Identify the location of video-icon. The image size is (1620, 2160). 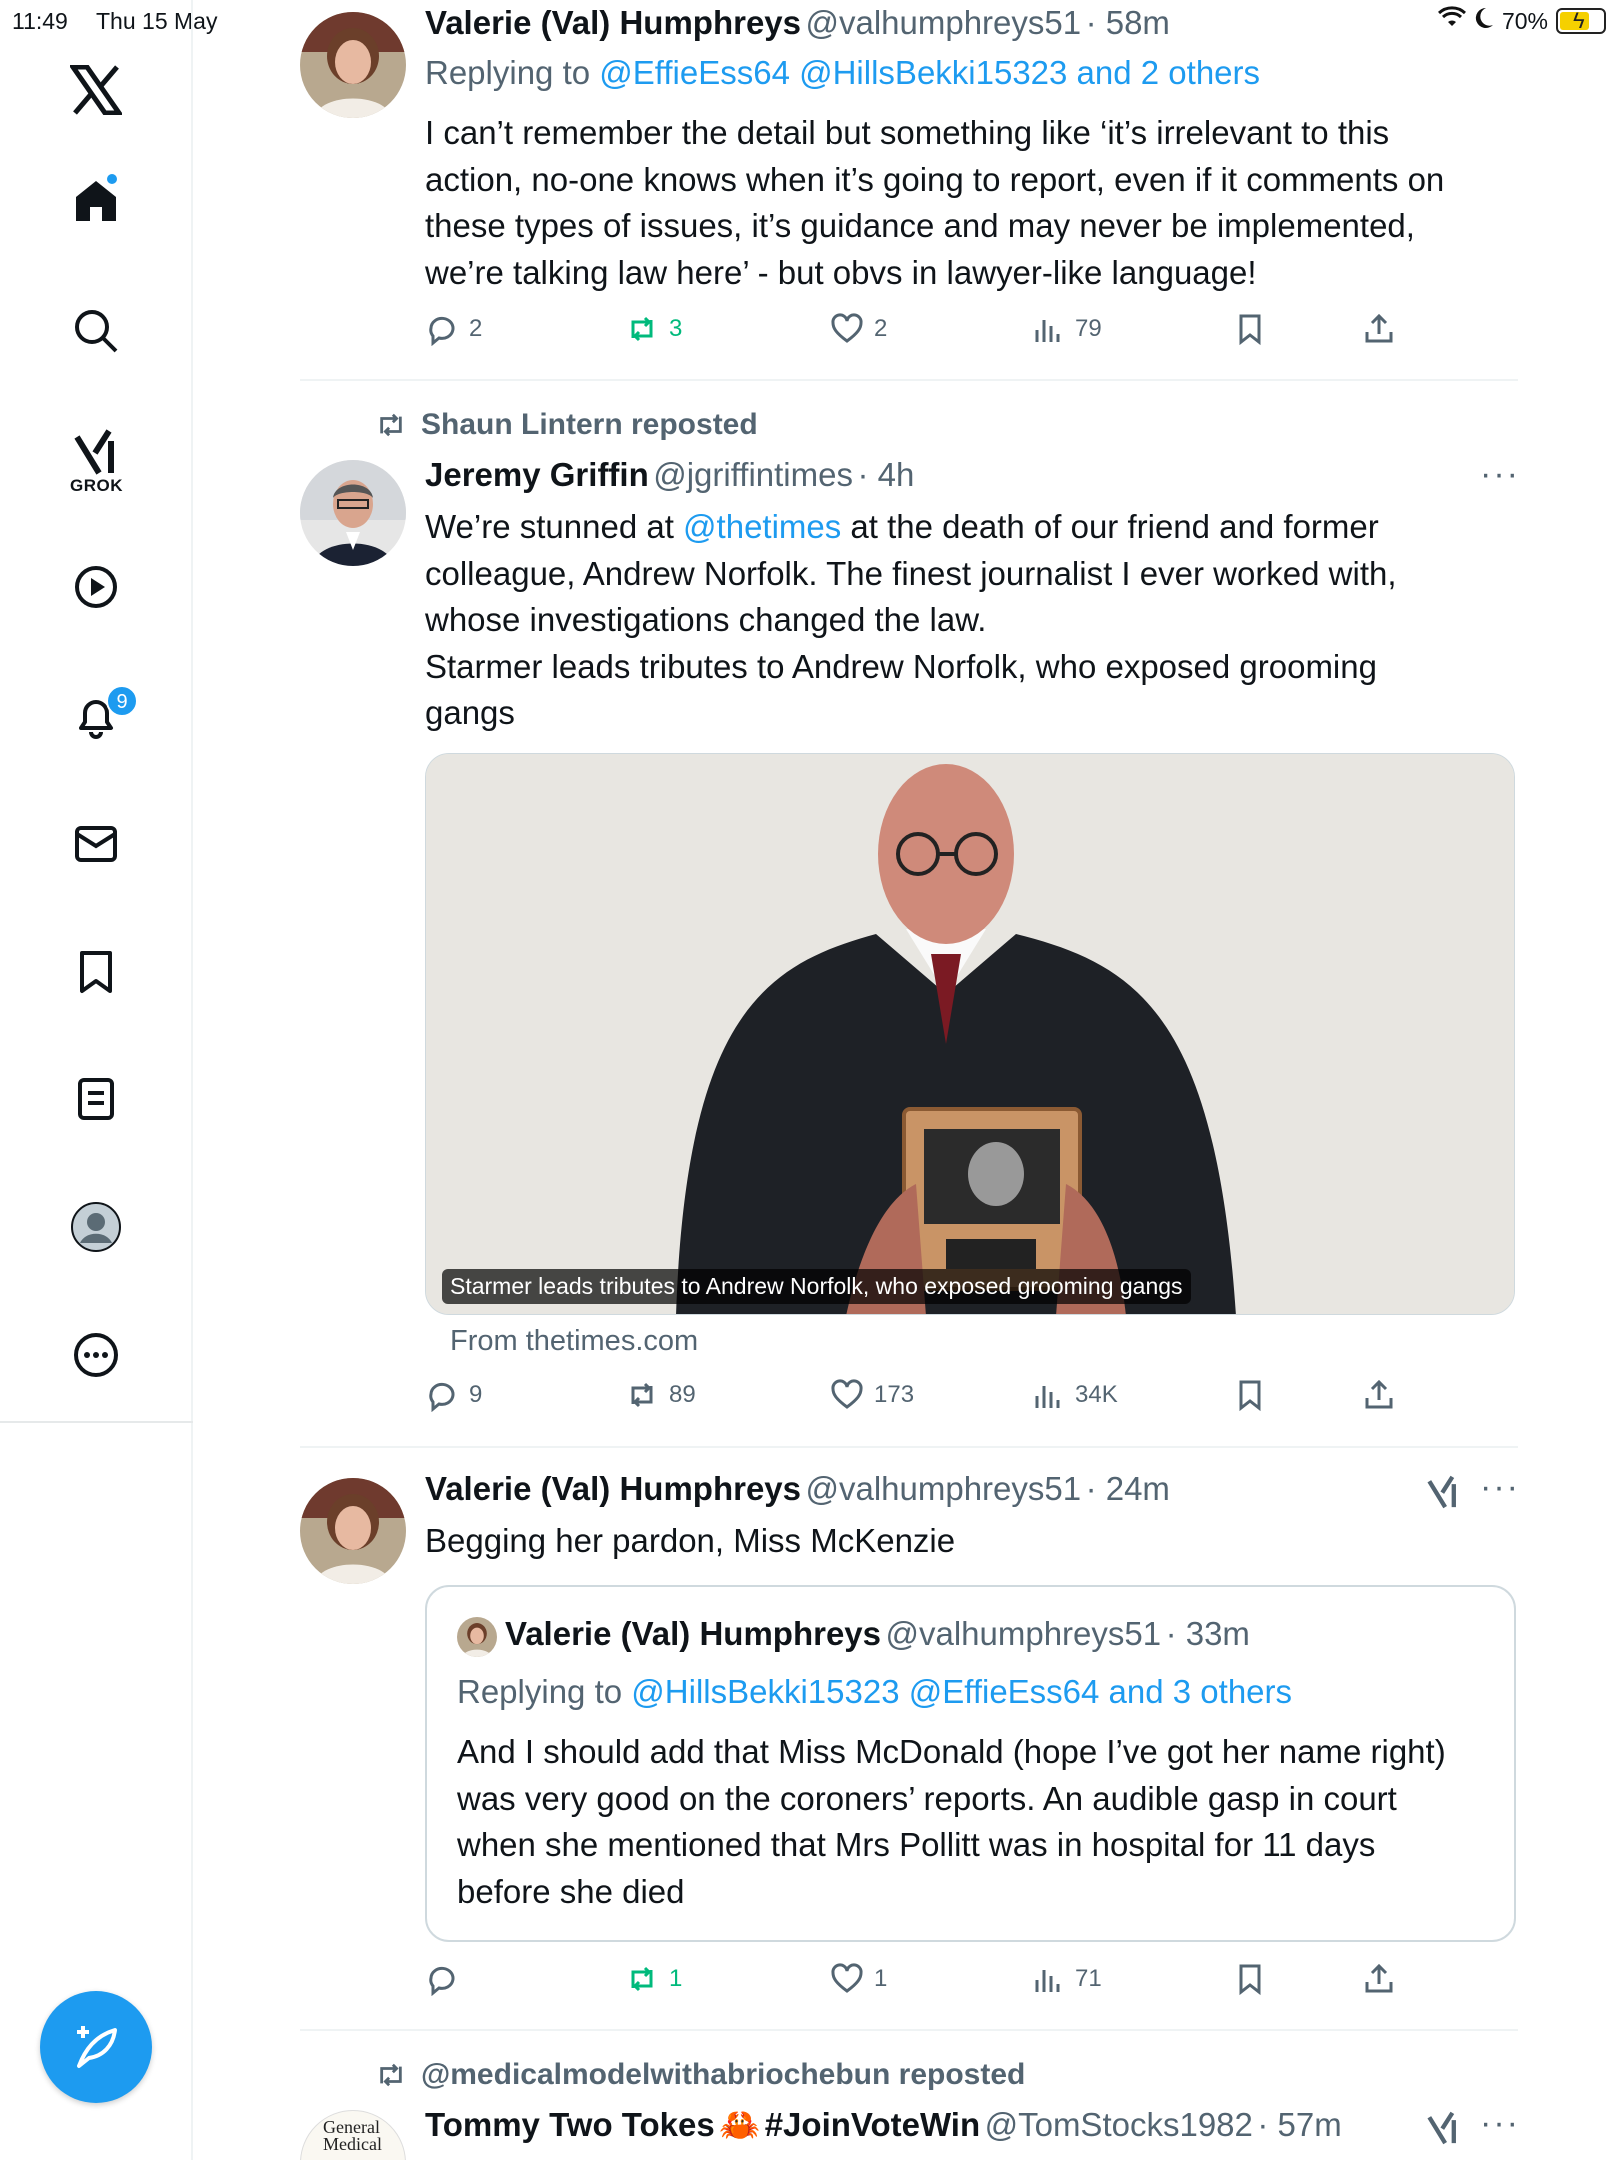
(96, 587).